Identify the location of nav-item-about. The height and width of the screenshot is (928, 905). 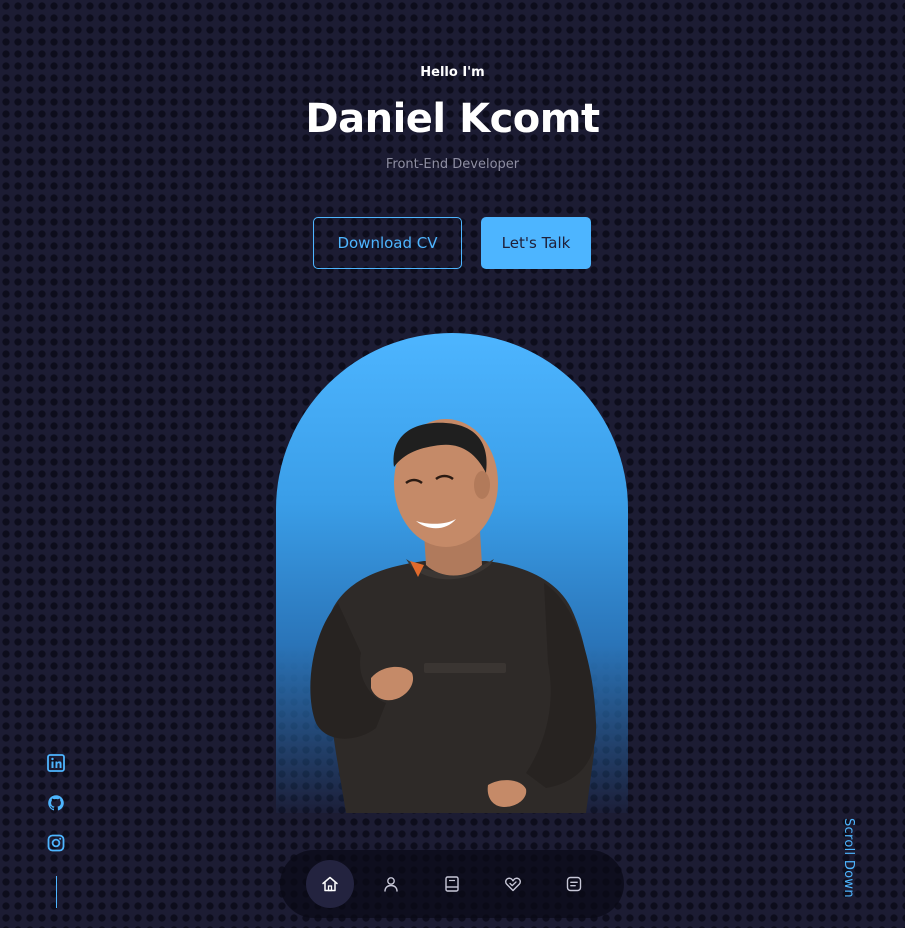
(391, 884).